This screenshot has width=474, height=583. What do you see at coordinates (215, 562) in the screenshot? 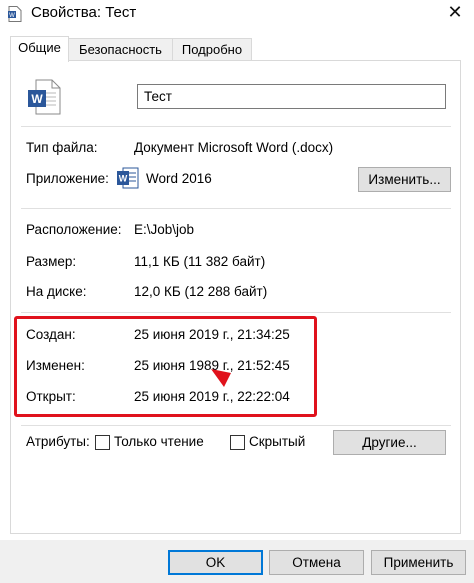
I see `ok-button: OK` at bounding box center [215, 562].